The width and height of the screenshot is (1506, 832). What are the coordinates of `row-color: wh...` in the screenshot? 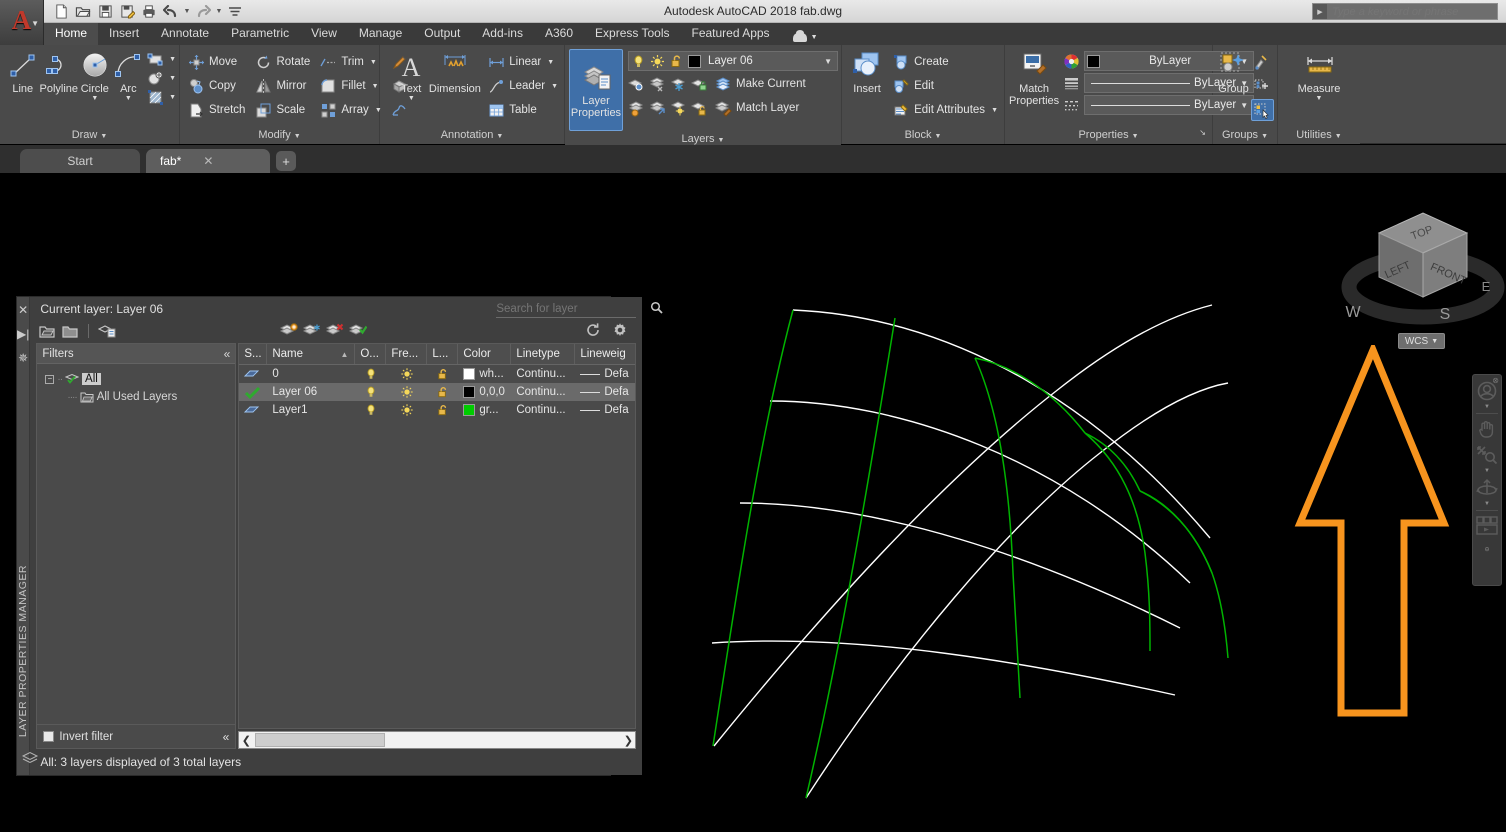 It's located at (484, 374).